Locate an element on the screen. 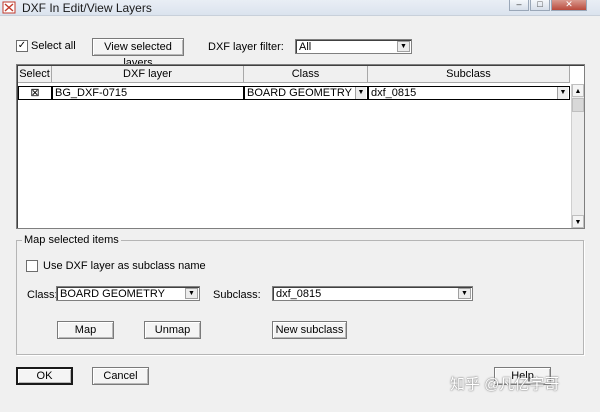 The image size is (600, 412). grid-vertical-scrollbar: ▲ ▼ is located at coordinates (577, 156).